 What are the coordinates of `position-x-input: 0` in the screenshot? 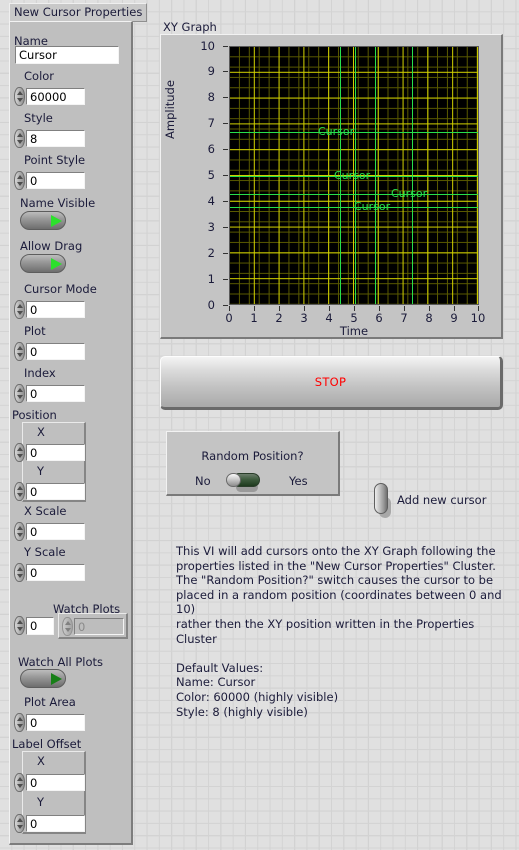 It's located at (55, 452).